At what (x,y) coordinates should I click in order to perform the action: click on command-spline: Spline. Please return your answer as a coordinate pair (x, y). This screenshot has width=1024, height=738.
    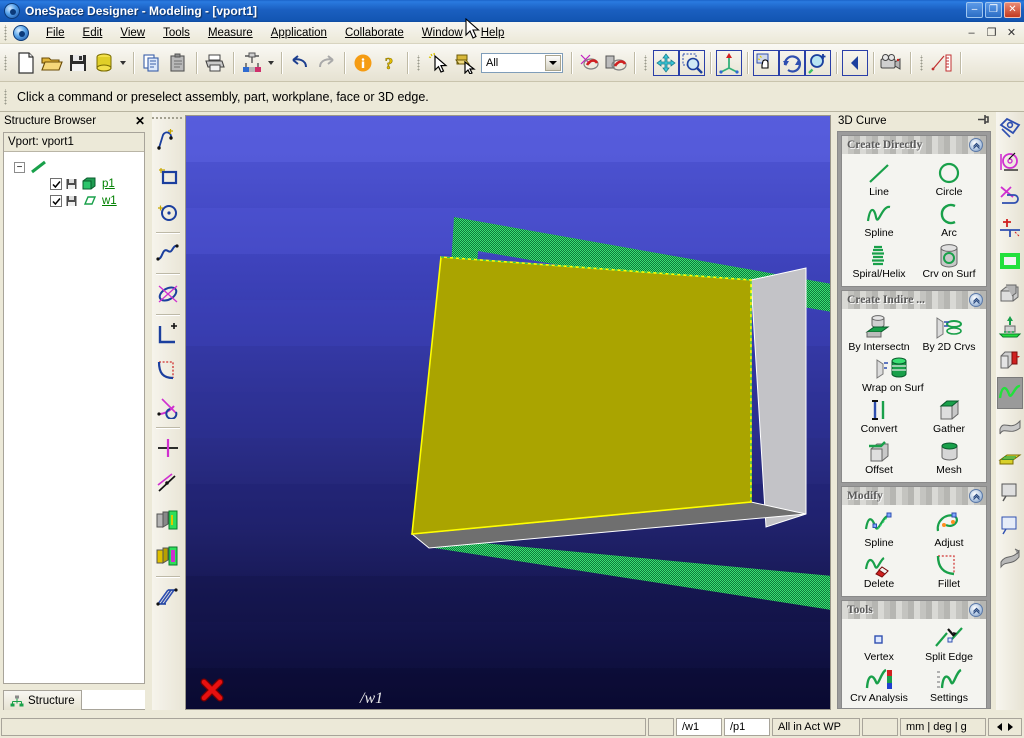
    Looking at the image, I should click on (879, 219).